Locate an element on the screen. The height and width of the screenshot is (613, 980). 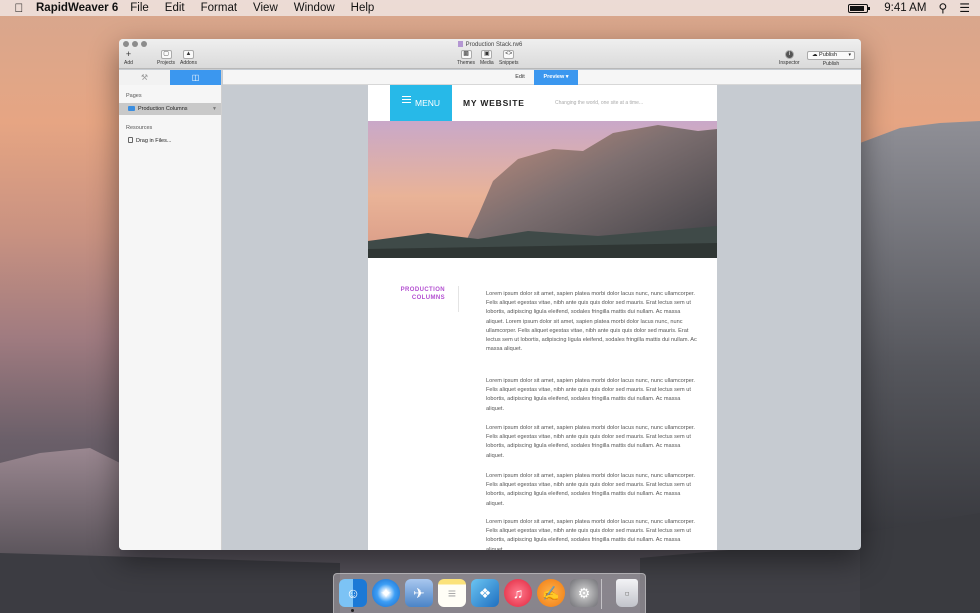
tab-pages: ◫ is located at coordinates (195, 77).